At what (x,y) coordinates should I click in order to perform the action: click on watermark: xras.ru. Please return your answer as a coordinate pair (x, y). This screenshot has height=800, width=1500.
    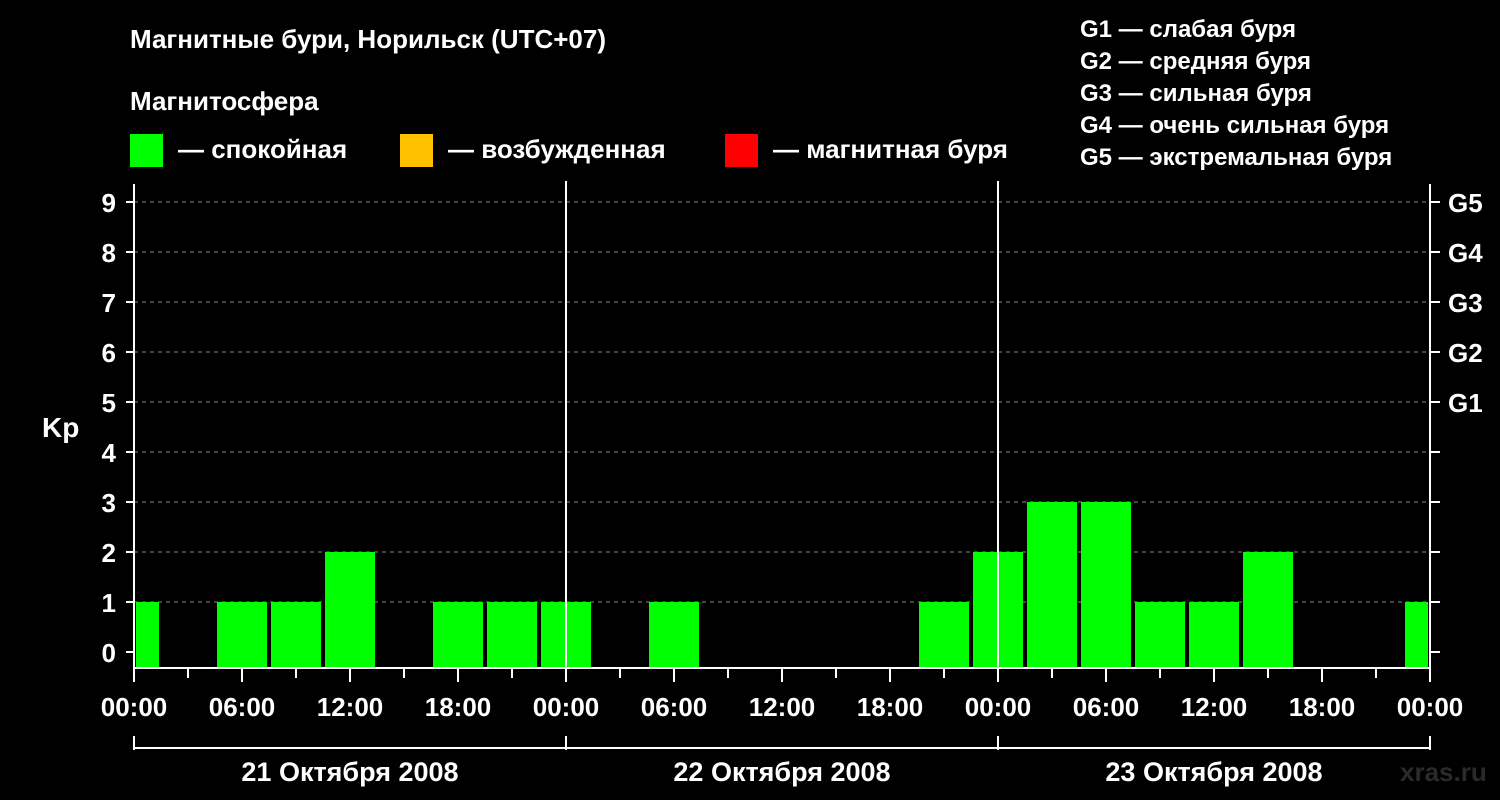
    Looking at the image, I should click on (1443, 772).